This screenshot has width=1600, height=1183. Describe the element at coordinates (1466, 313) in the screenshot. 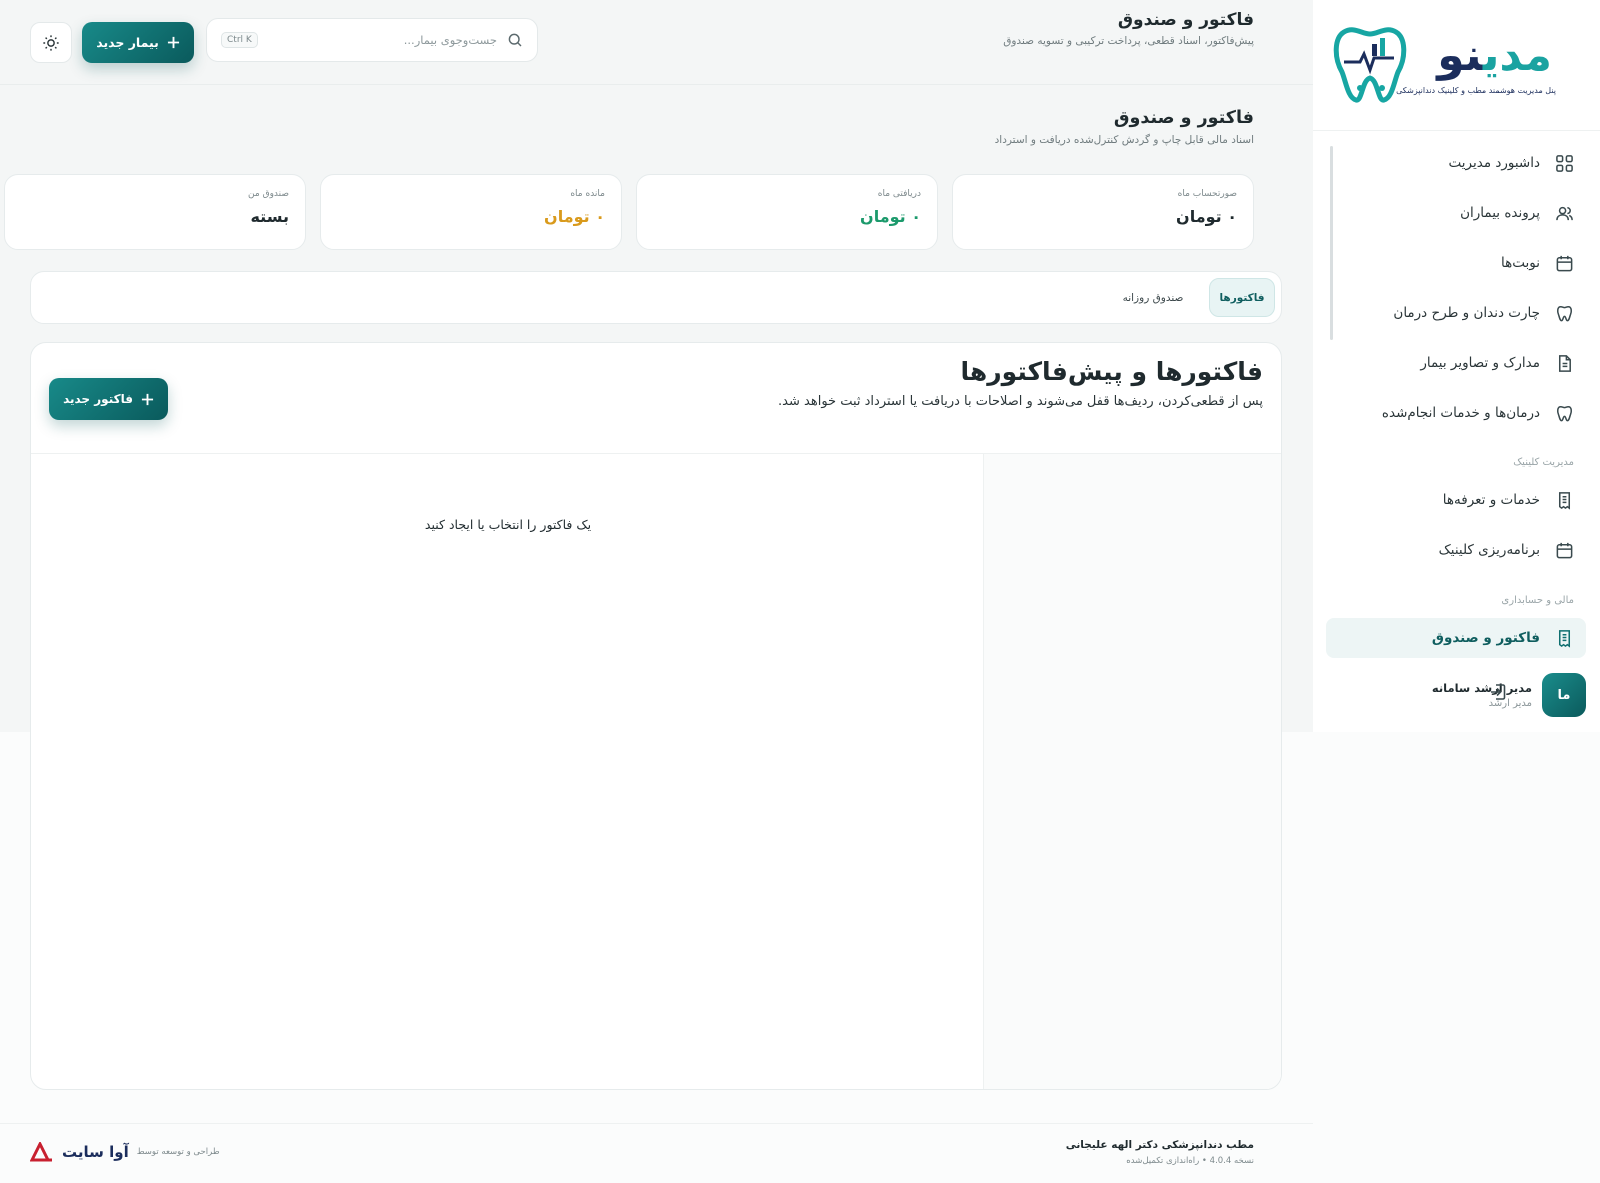

I see `sidebar-item-label: چارت دندان و طرح درمان` at that location.